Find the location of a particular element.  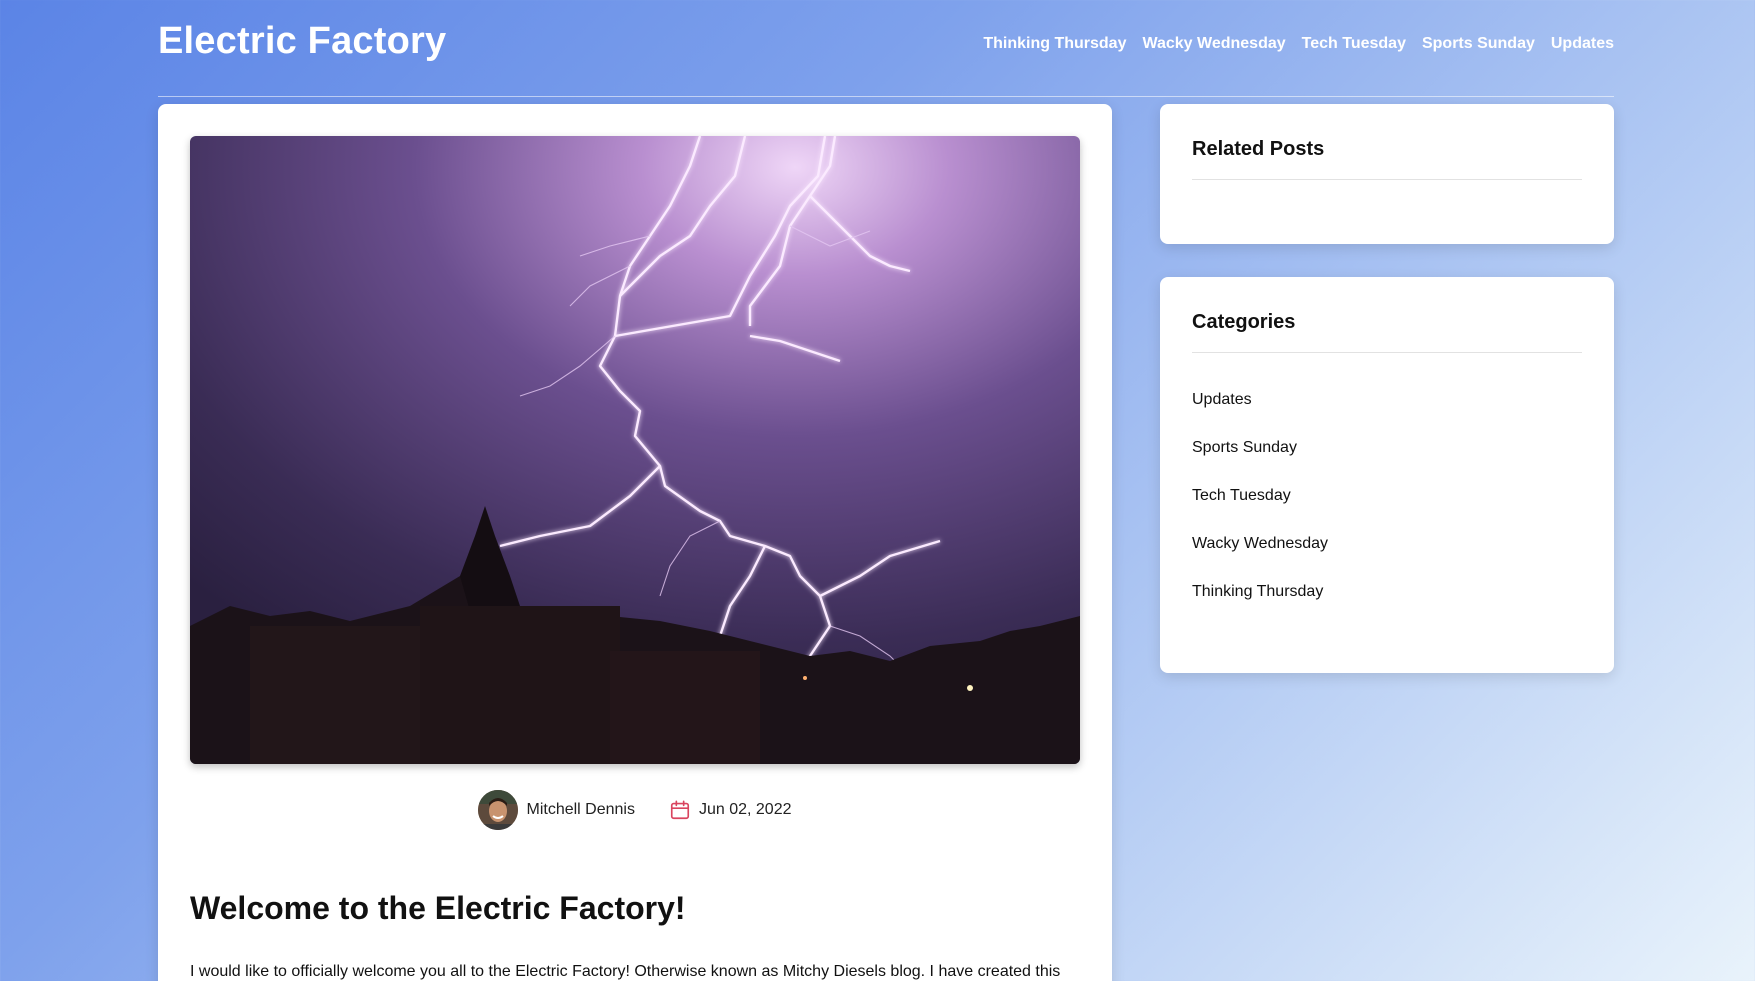

post-title: Welcome to the Electric Factory! is located at coordinates (438, 908).